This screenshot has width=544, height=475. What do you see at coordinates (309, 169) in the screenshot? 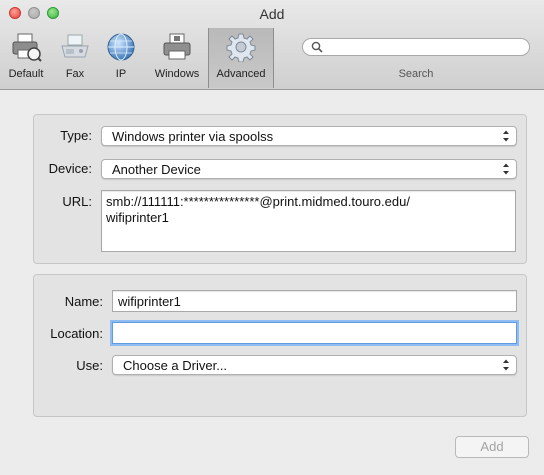
I see `device-popup: Another Device` at bounding box center [309, 169].